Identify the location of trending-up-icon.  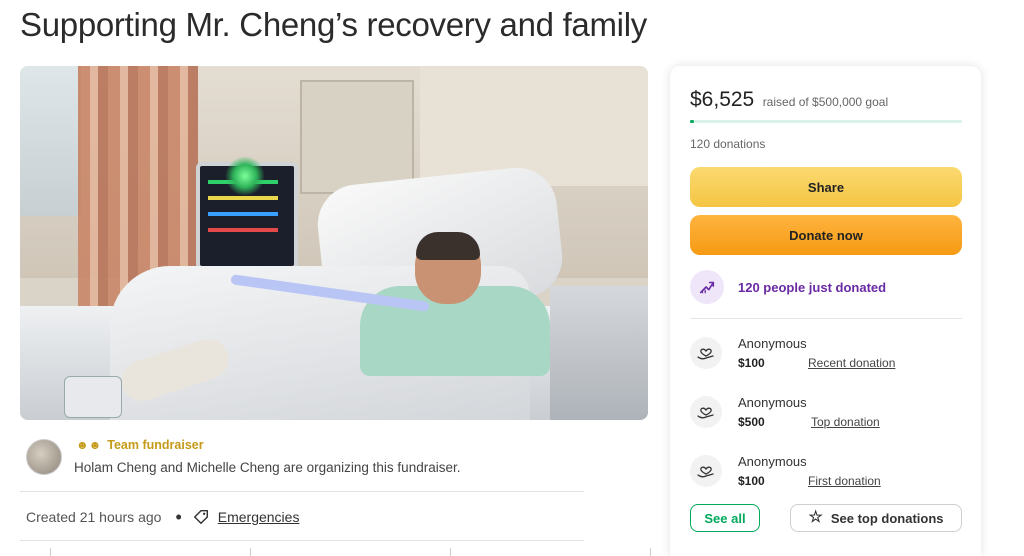
(707, 287).